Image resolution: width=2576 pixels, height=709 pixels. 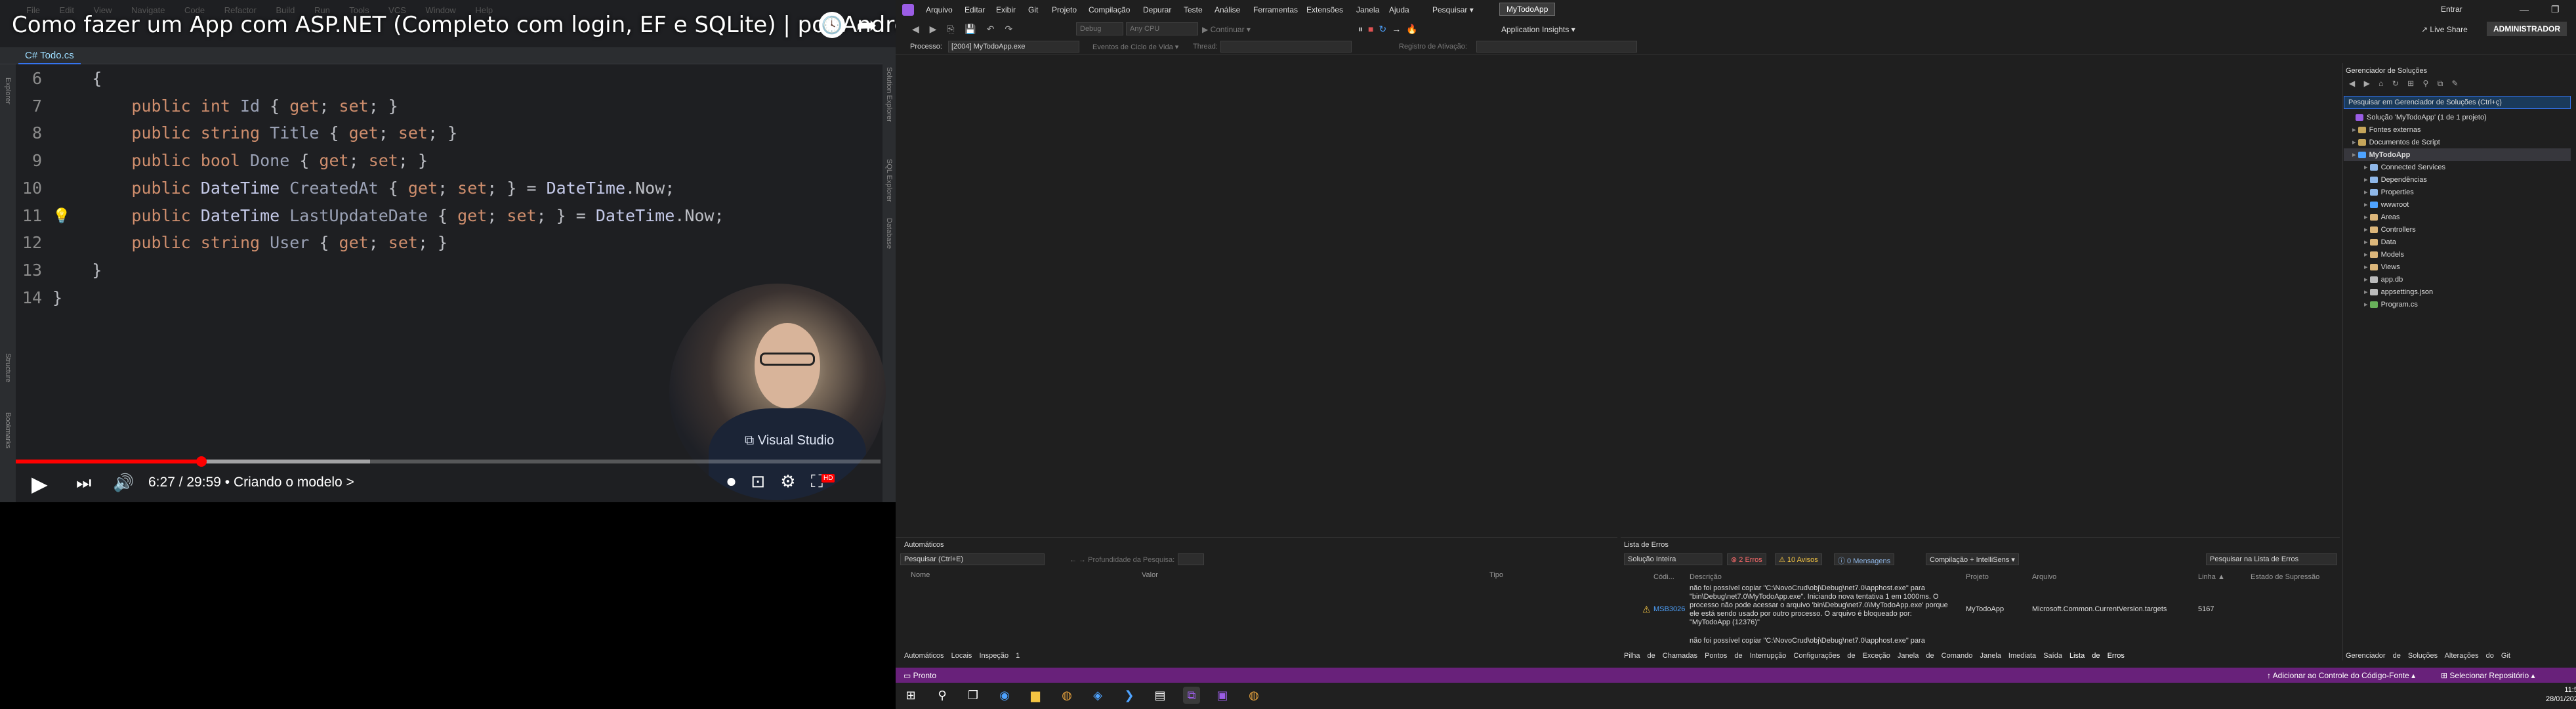 What do you see at coordinates (2457, 86) in the screenshot?
I see `solution-explorer-toolbar: ◀ ▶ ⌂ ↻ ⊞ ⚲ ⧉ ✎` at bounding box center [2457, 86].